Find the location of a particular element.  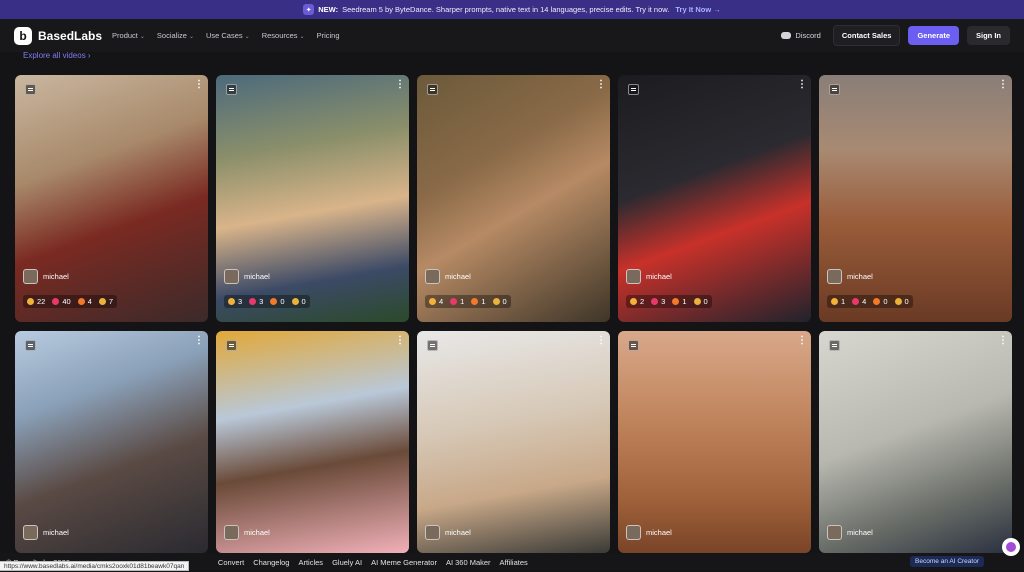

reaction-bar: 22 40 4 7 is located at coordinates (70, 301).